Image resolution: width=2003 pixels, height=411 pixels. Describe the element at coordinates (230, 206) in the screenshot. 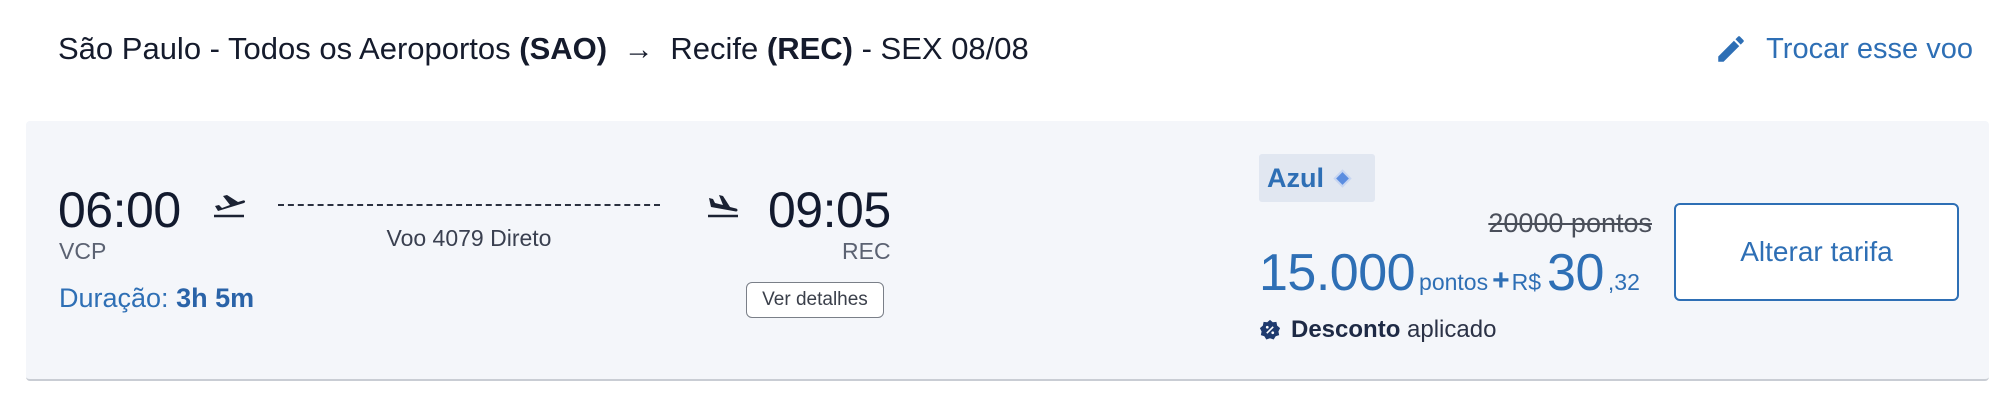

I see `airplane-takeoff-icon` at that location.